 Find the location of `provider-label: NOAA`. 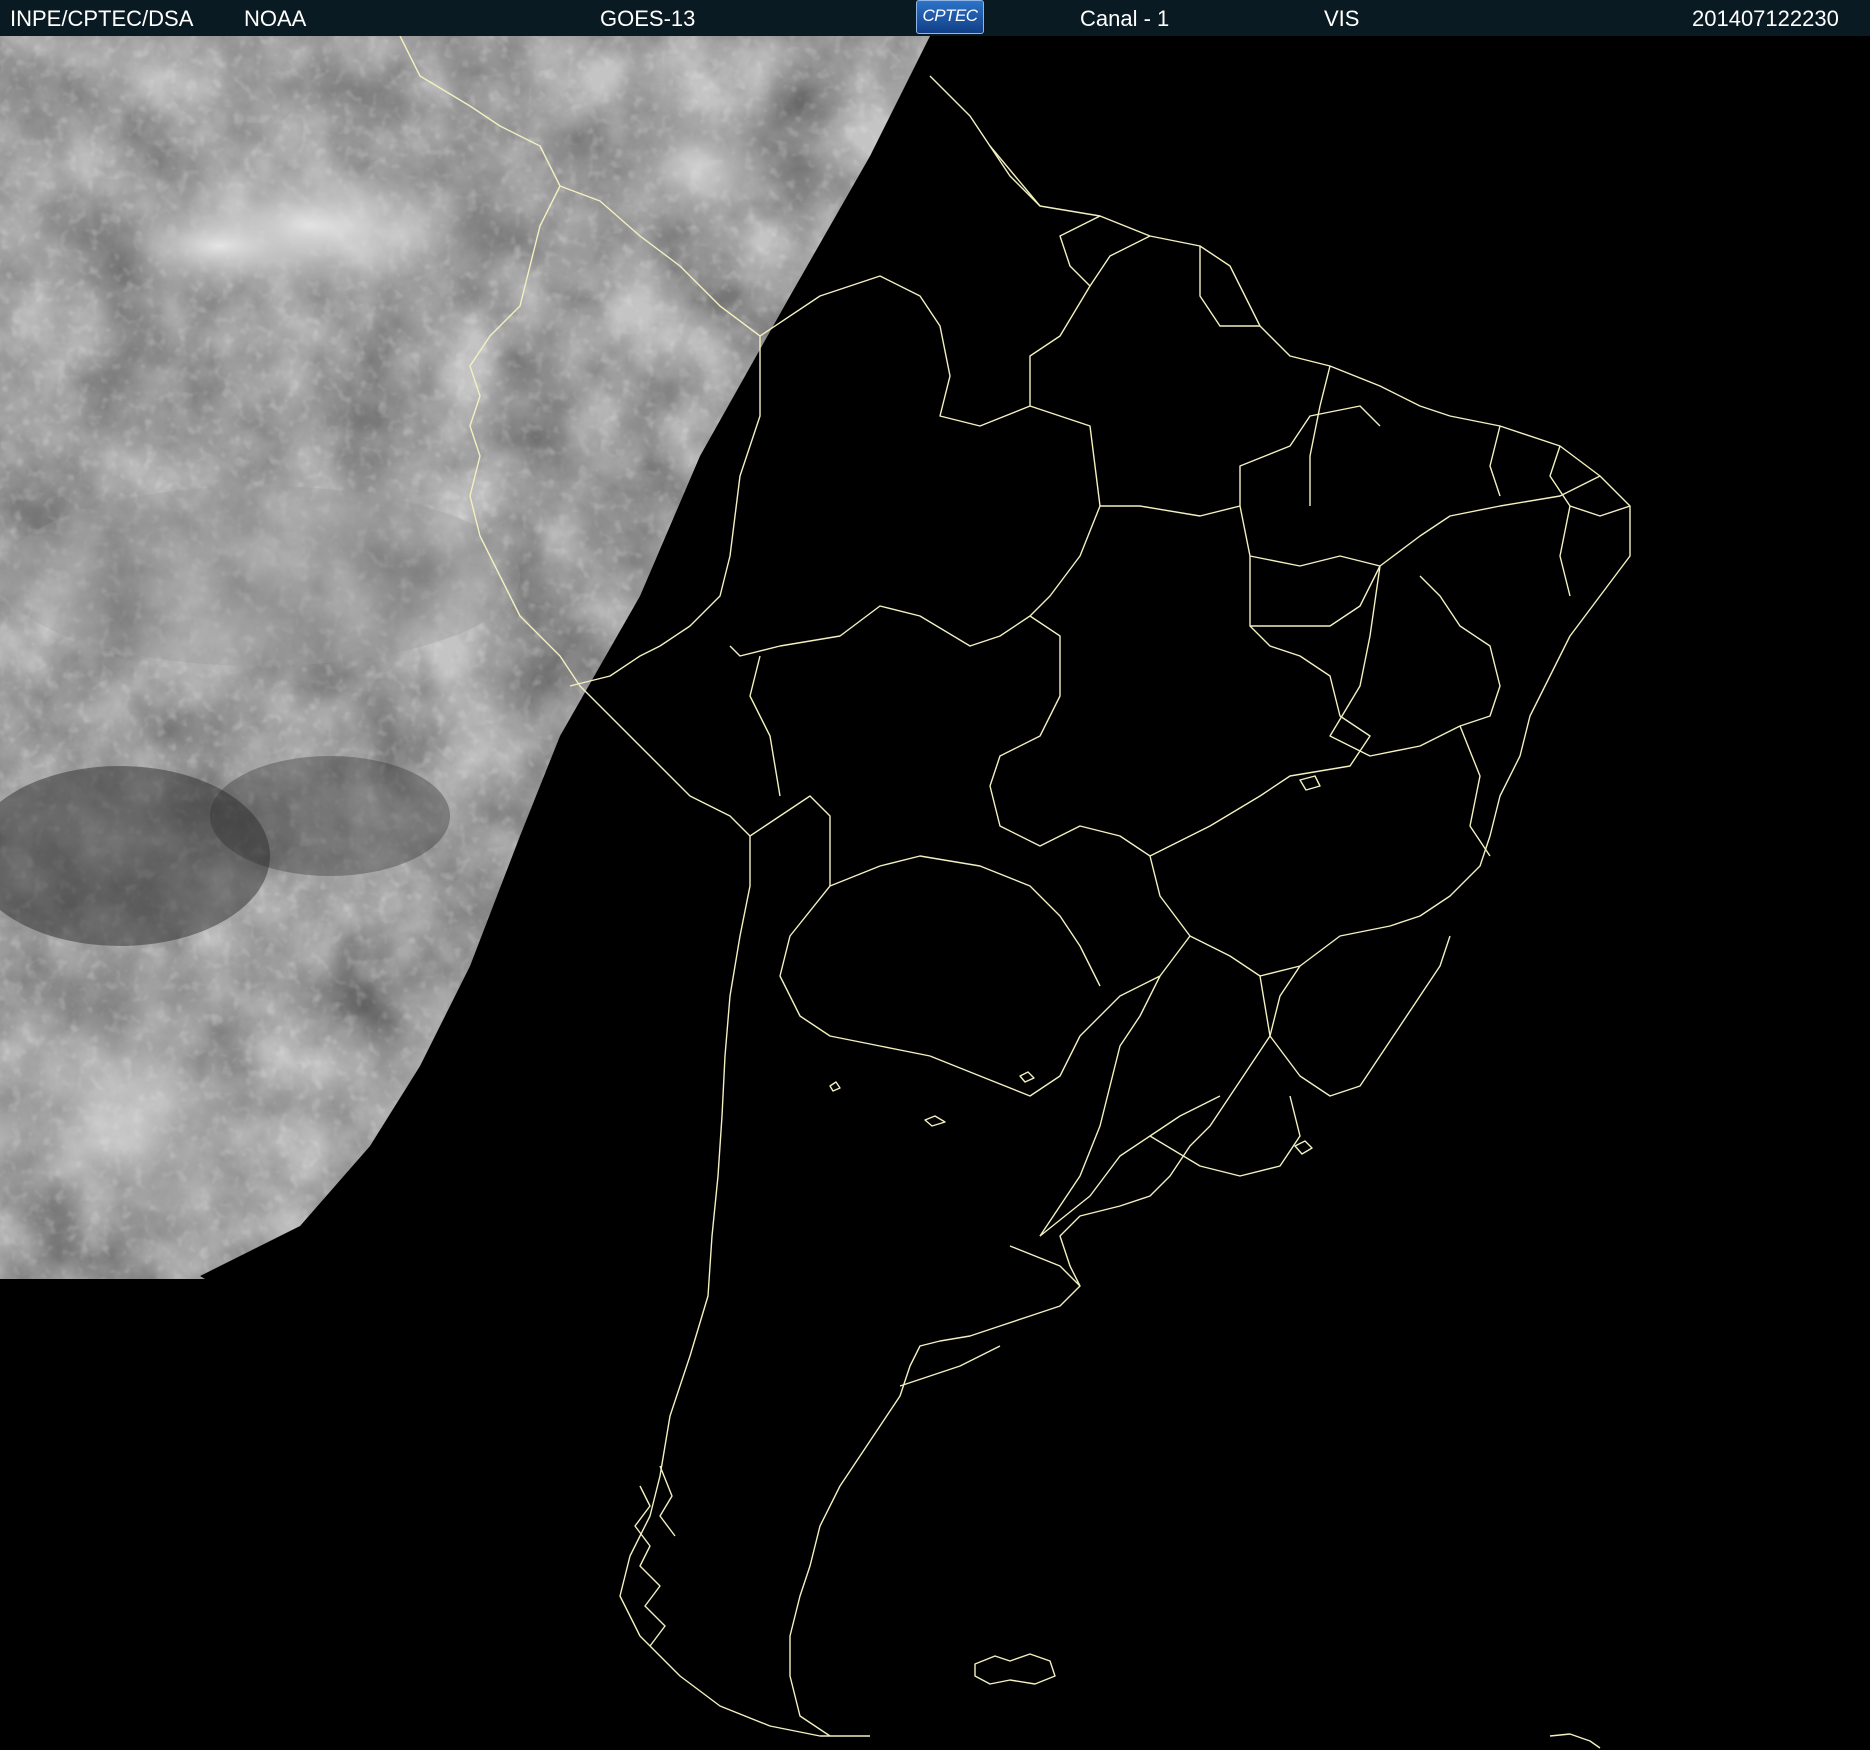

provider-label: NOAA is located at coordinates (275, 18).